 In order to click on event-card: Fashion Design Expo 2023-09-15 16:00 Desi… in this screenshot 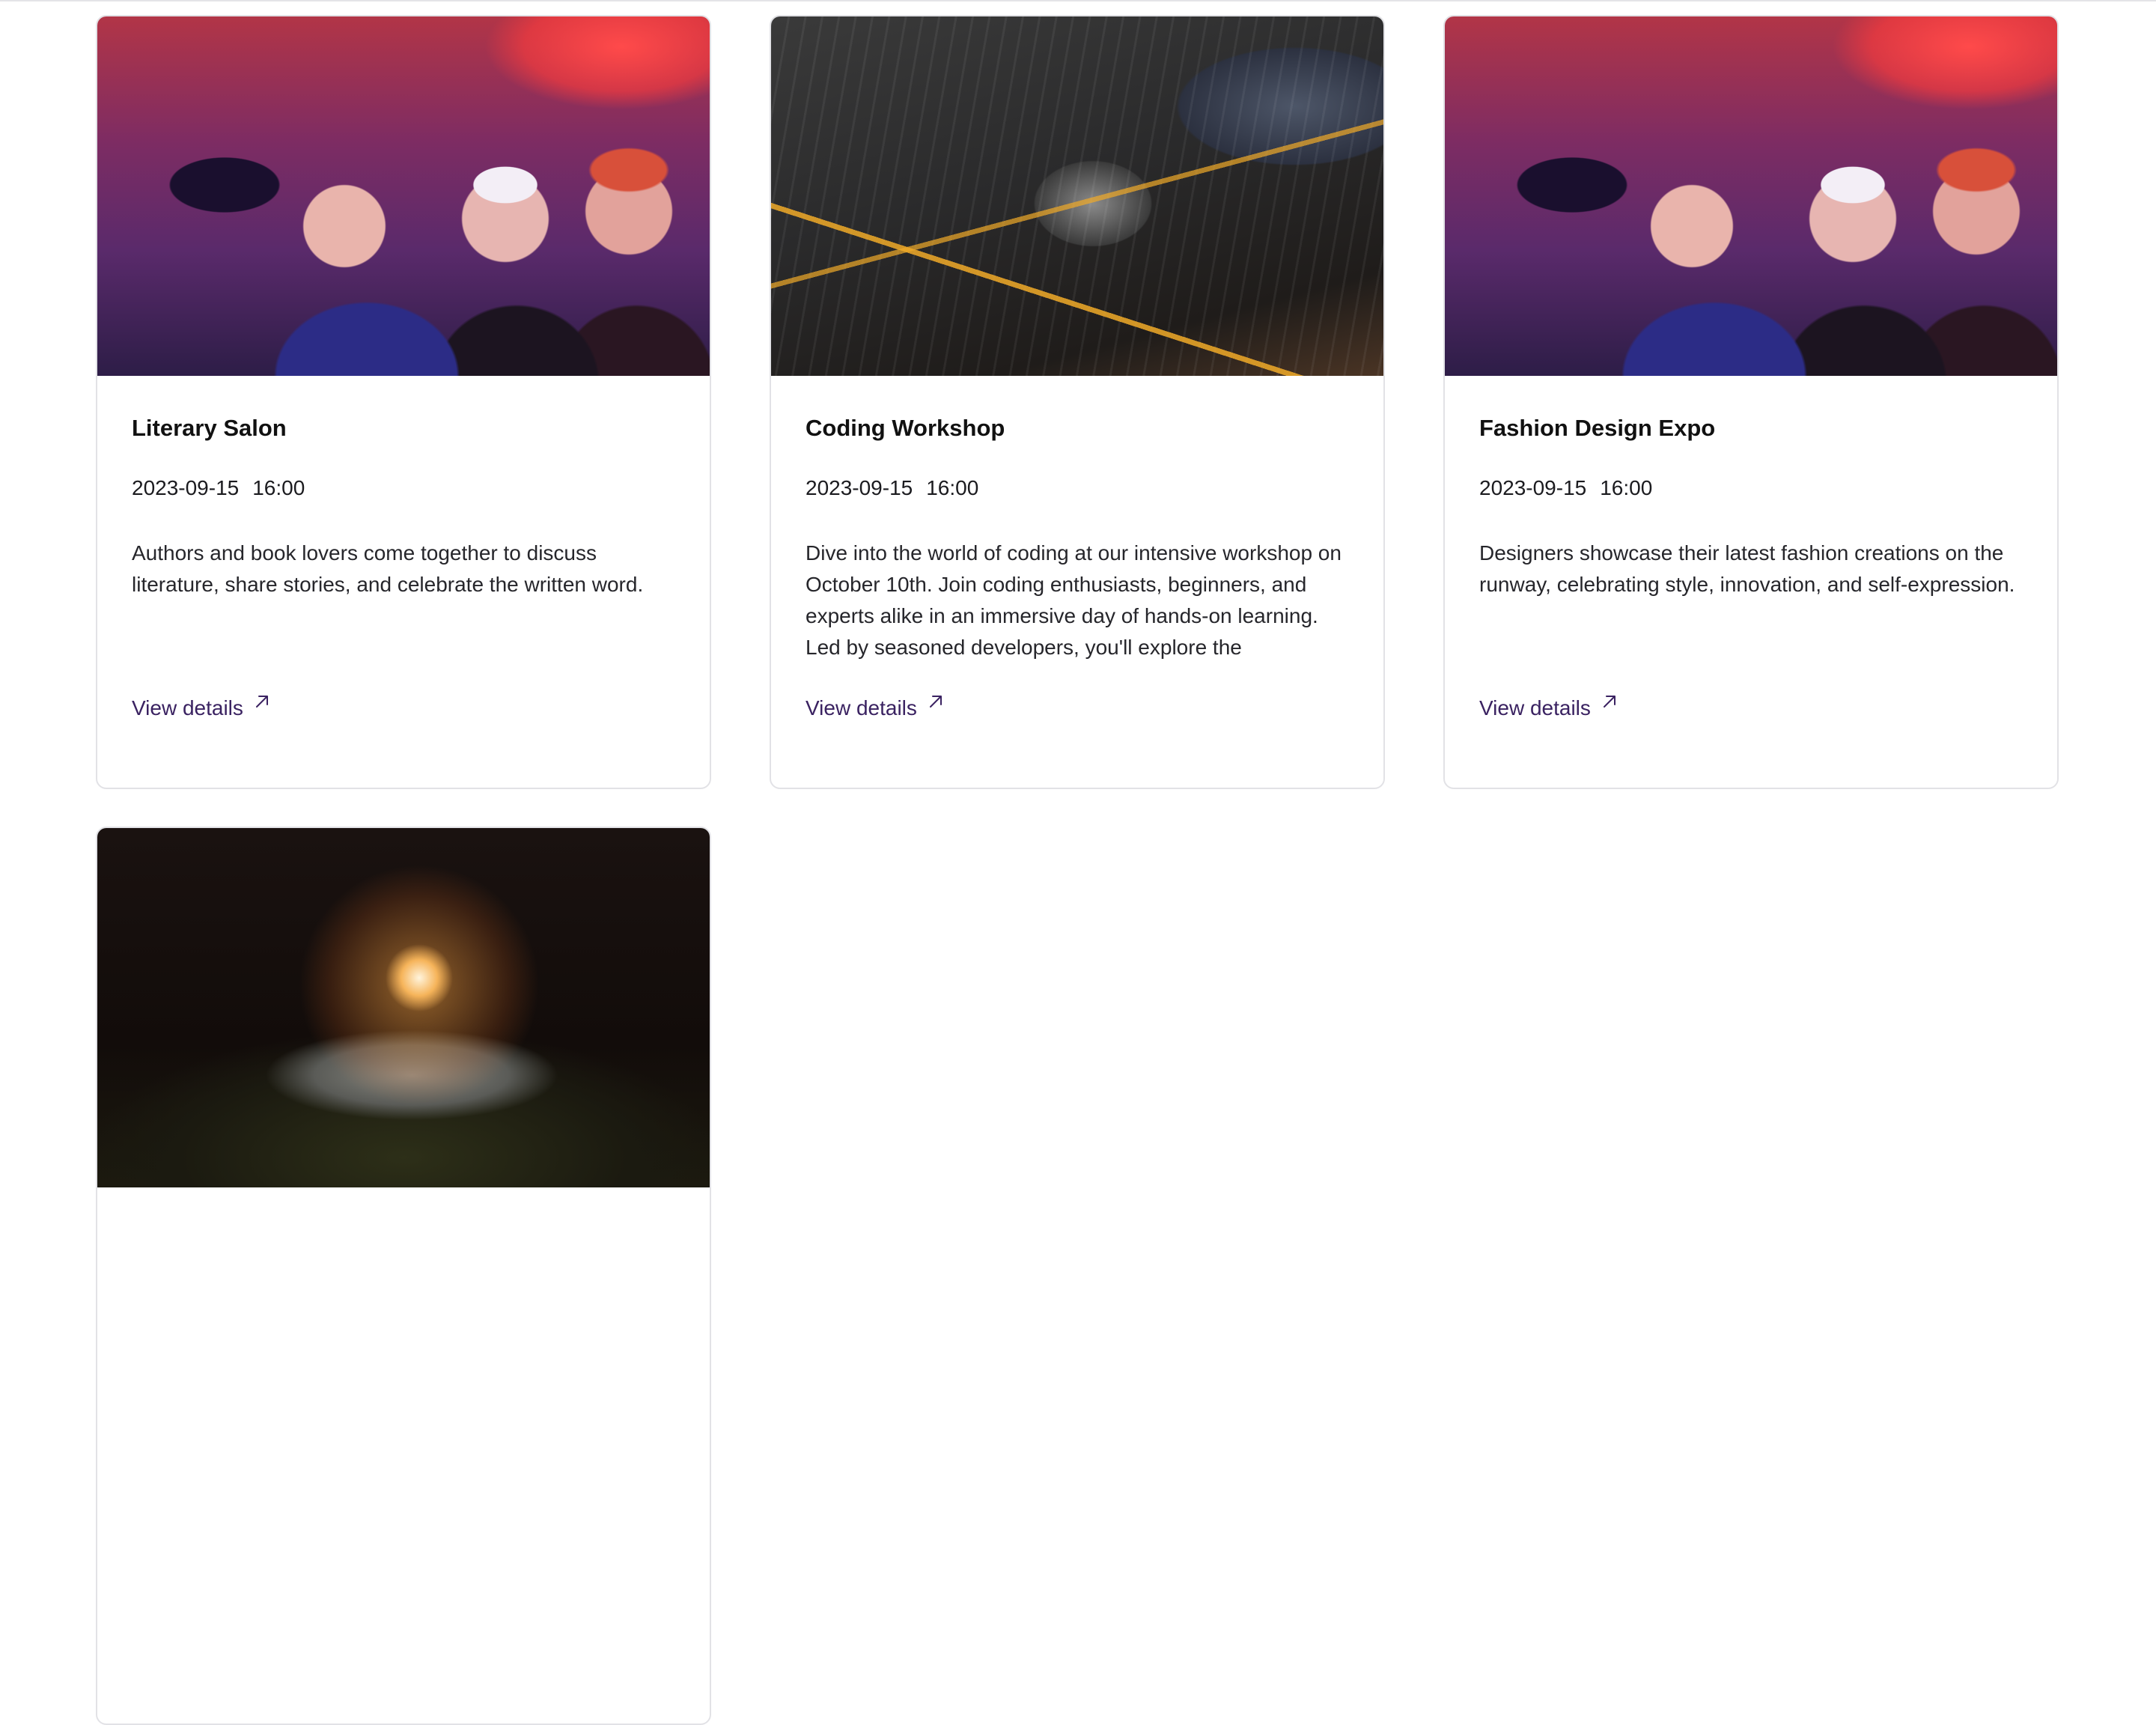, I will do `click(1751, 402)`.